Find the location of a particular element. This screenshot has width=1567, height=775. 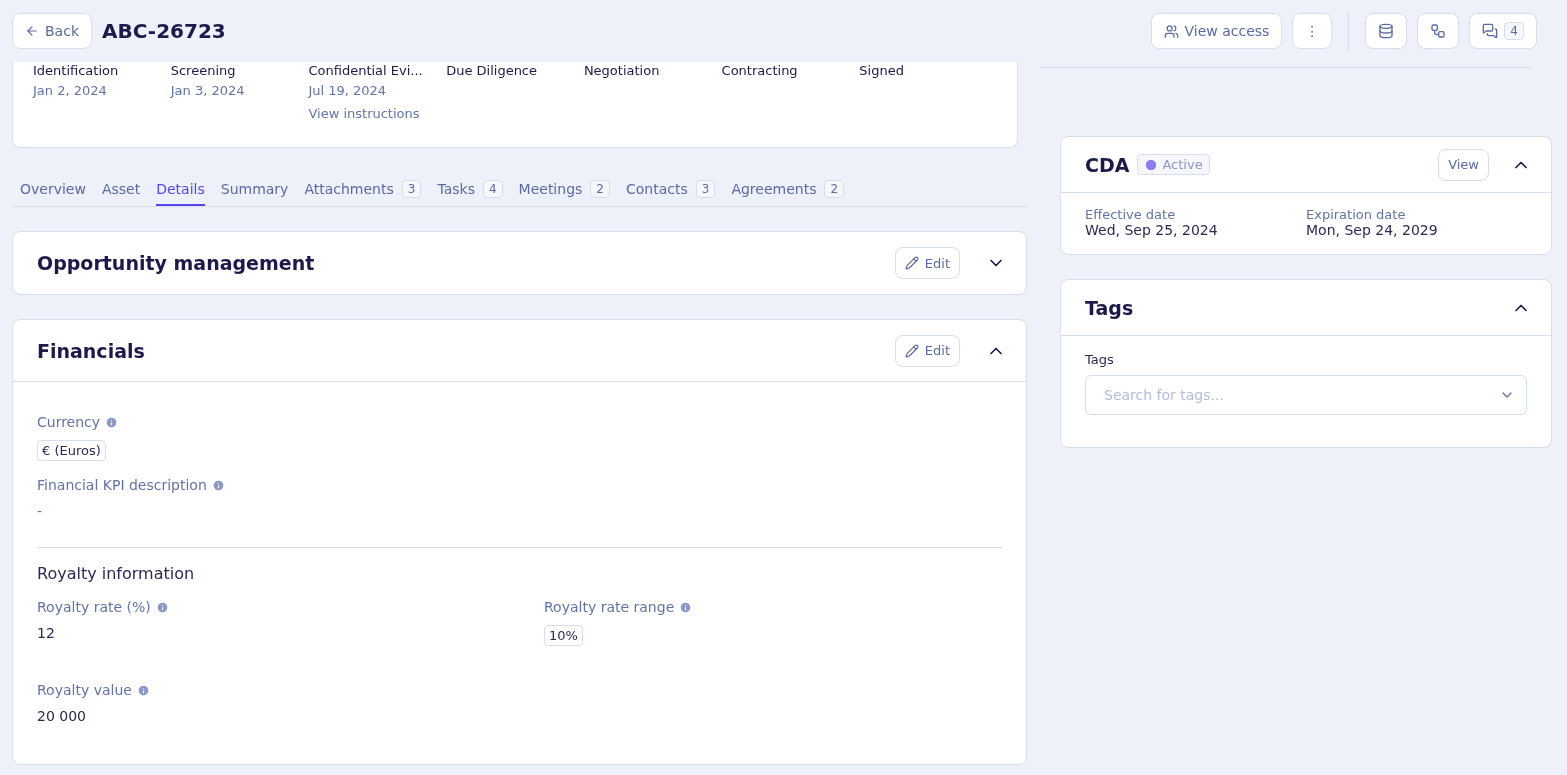

field-label: Currency is located at coordinates (519, 422).